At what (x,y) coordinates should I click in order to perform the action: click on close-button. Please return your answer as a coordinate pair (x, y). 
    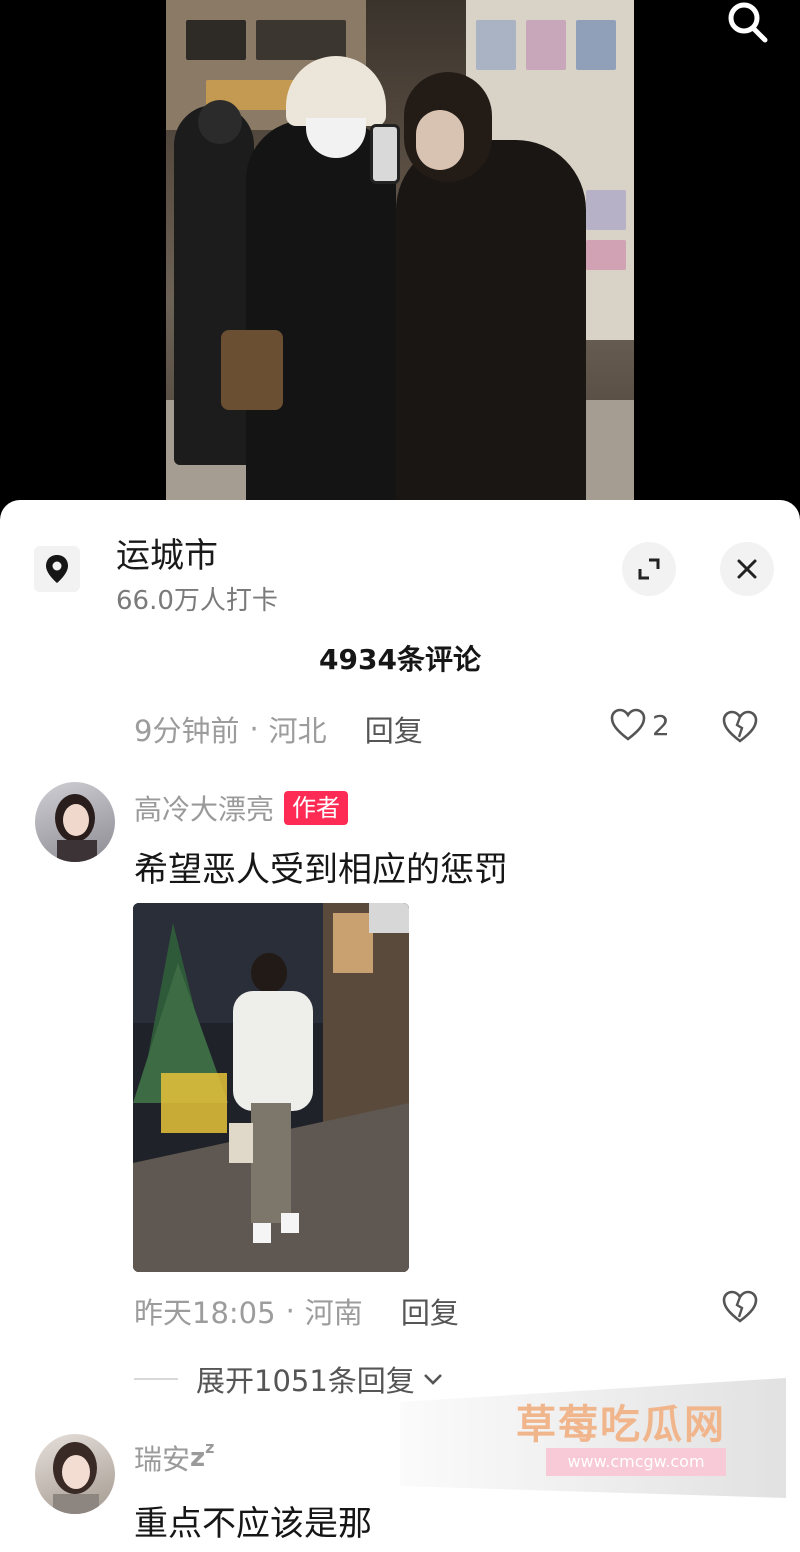
    Looking at the image, I should click on (747, 569).